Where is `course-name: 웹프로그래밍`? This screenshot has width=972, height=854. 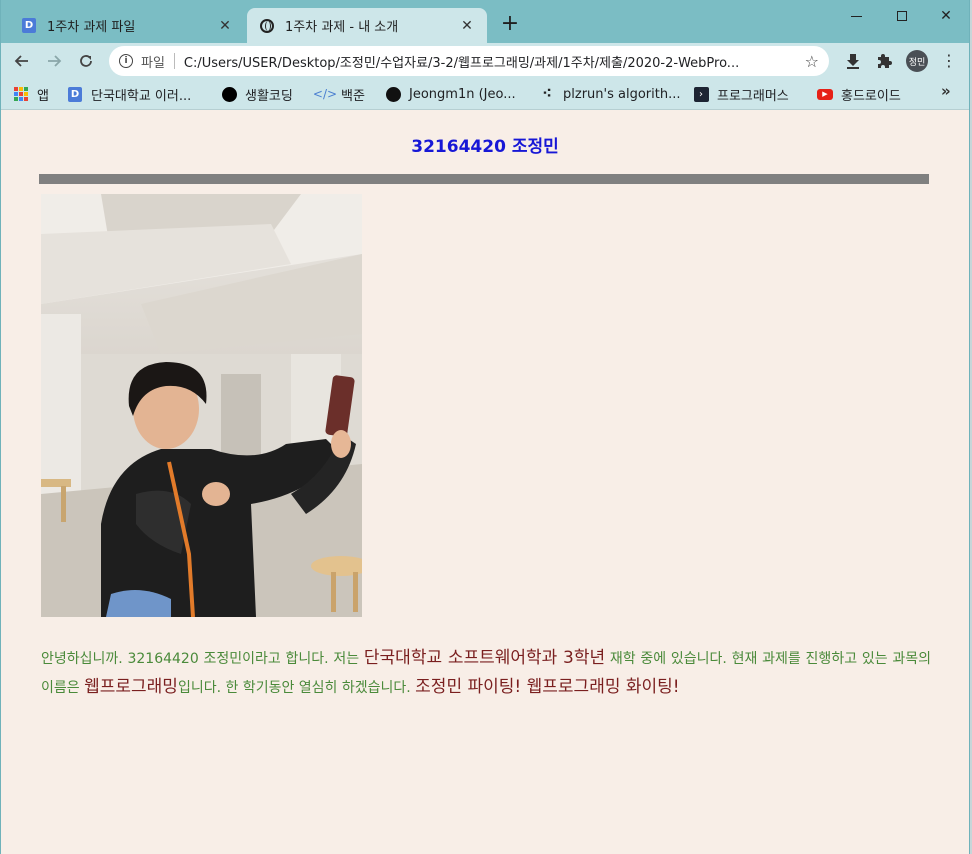 course-name: 웹프로그래밍 is located at coordinates (131, 687).